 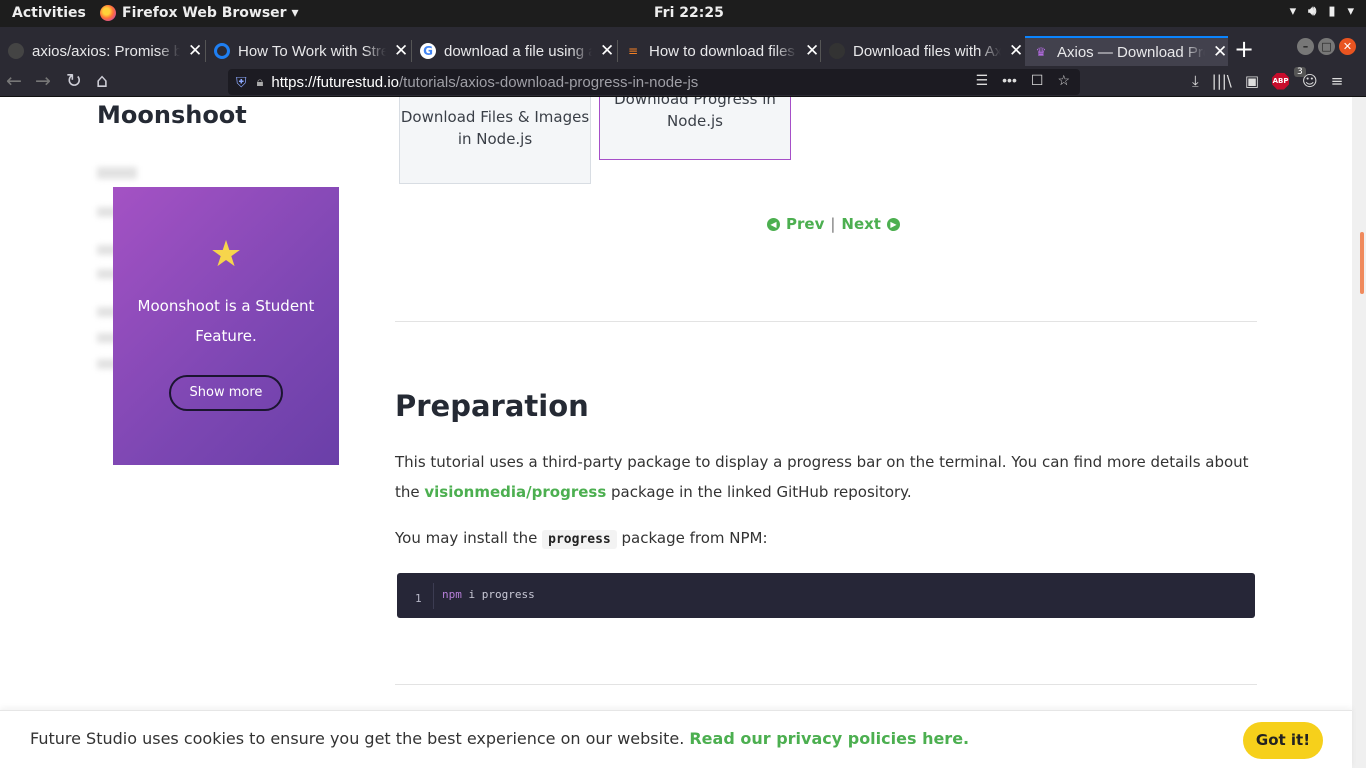 I want to click on tab-axios-github: axios/axios: Promise based HTTP client ✕, so click(x=102, y=51).